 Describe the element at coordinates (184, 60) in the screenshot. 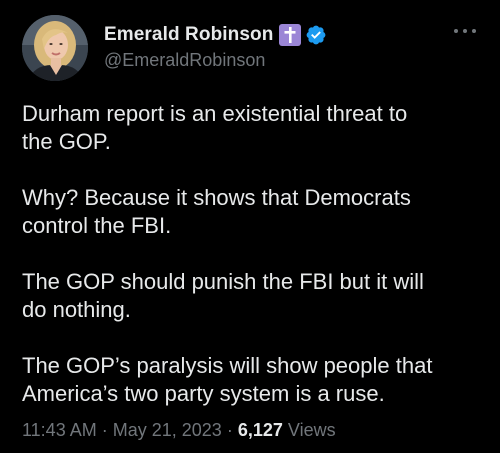

I see `author-handle: @EmeraldRobinson` at that location.